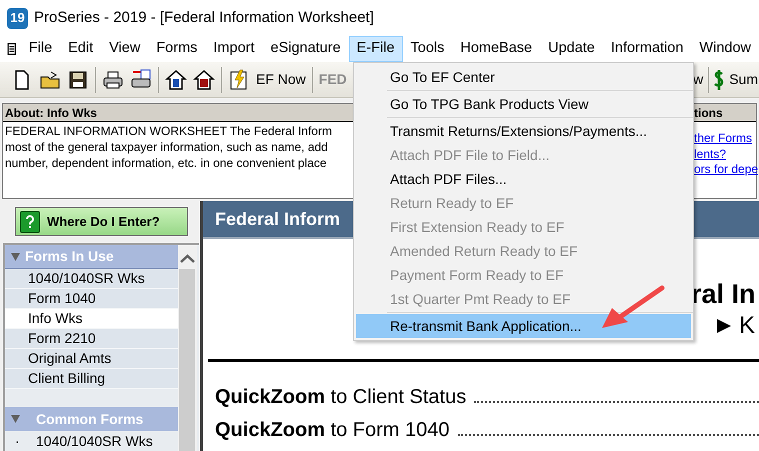 Image resolution: width=759 pixels, height=451 pixels. Describe the element at coordinates (375, 49) in the screenshot. I see `menu-item: E-File` at that location.